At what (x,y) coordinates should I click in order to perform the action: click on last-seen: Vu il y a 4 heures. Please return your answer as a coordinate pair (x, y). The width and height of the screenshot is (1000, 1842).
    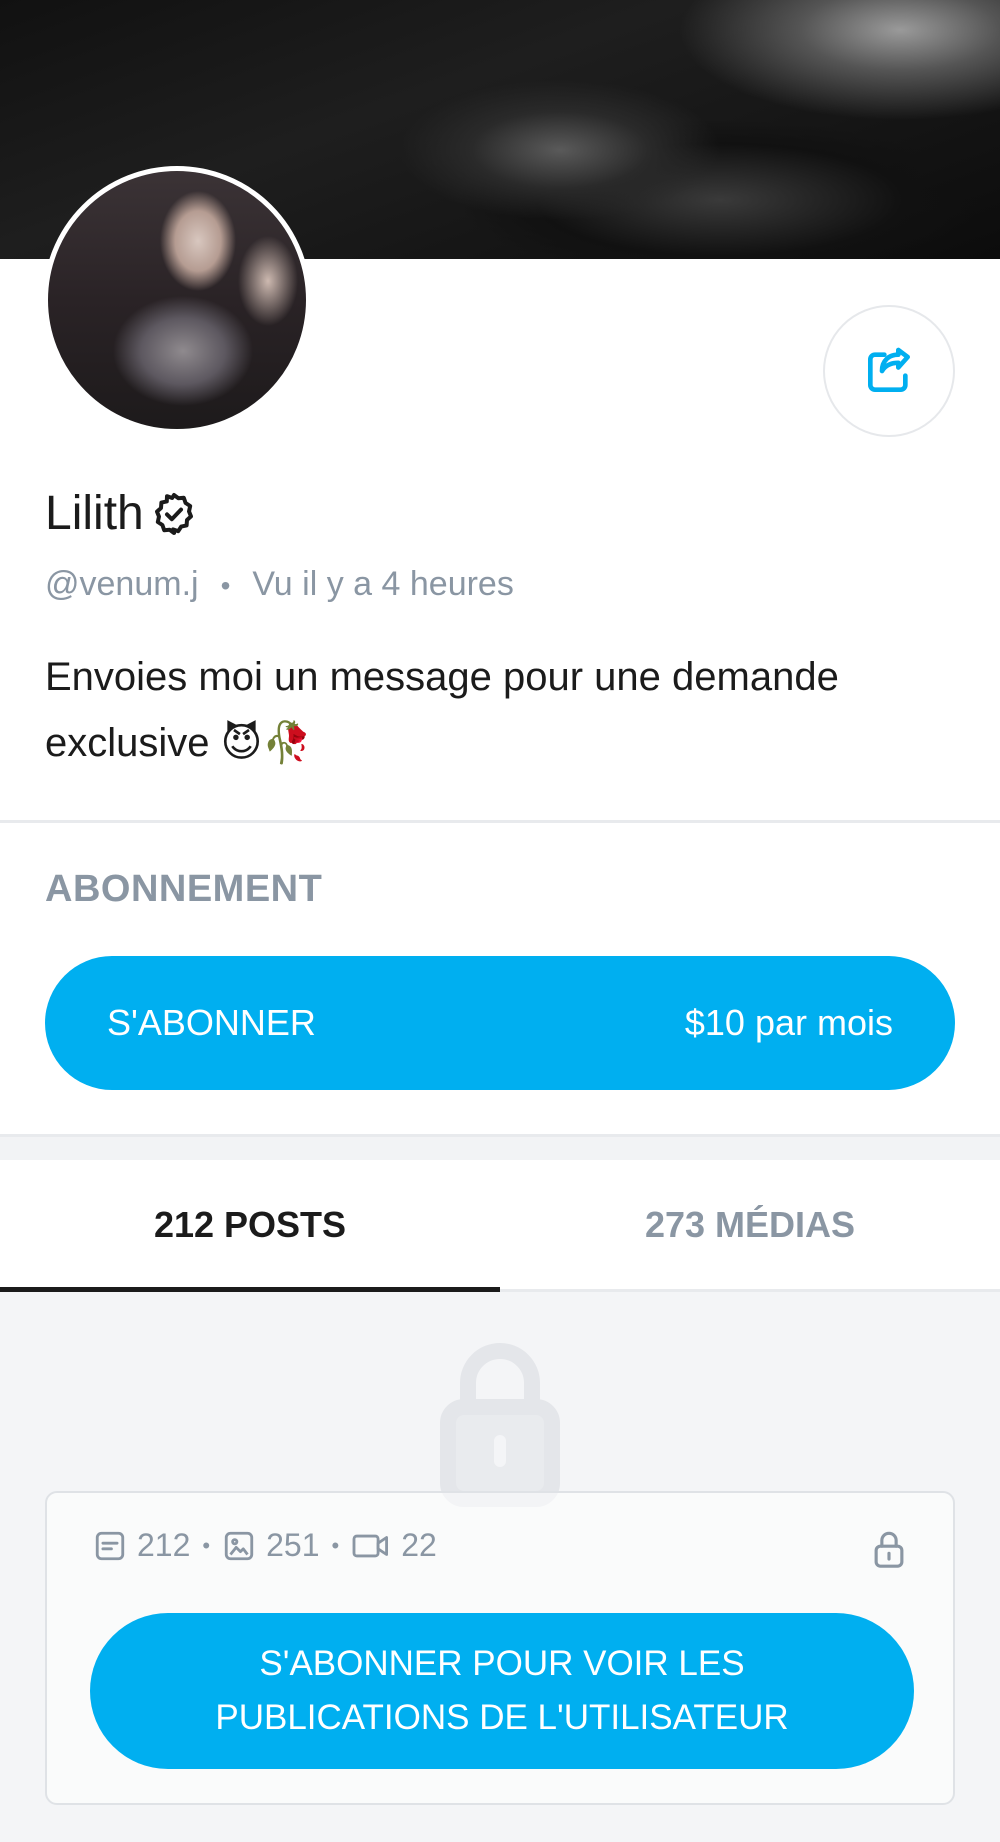
    Looking at the image, I should click on (383, 584).